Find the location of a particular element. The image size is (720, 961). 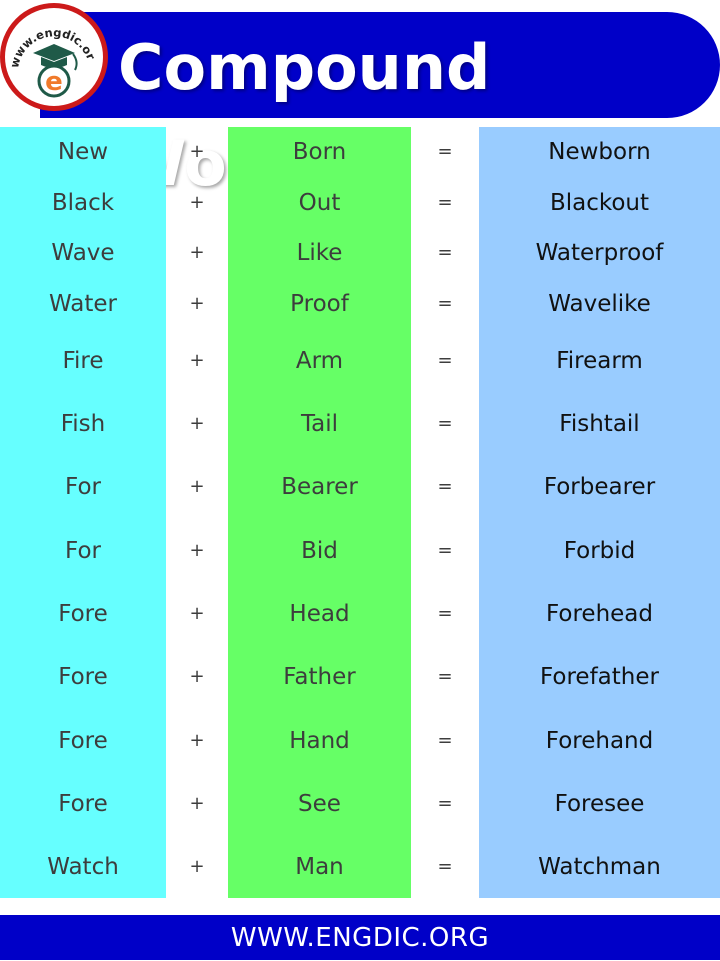

compound-word: Forehead is located at coordinates (599, 614).